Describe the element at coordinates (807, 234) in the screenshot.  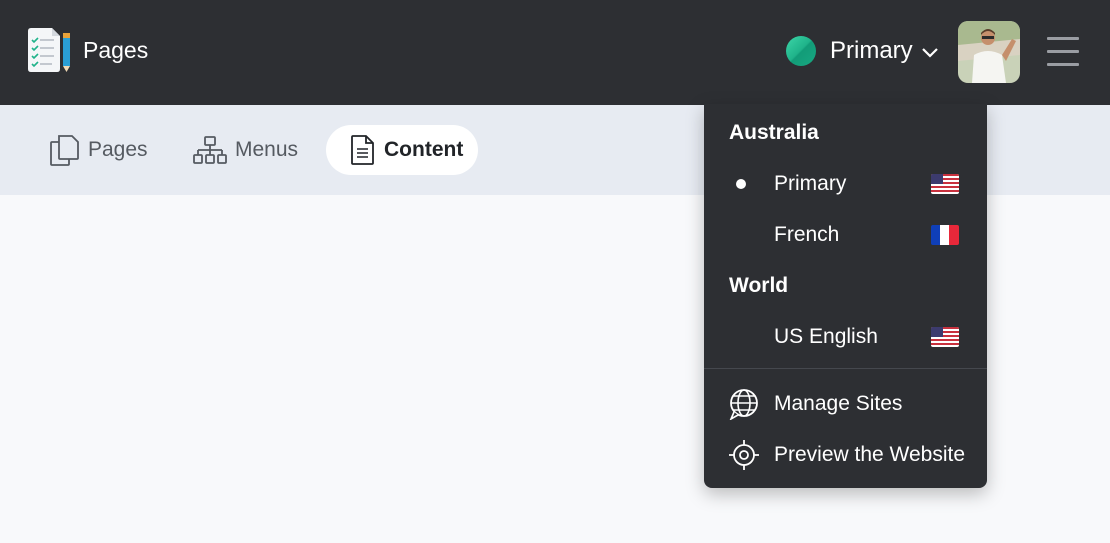
I see `site-item-label: French` at that location.